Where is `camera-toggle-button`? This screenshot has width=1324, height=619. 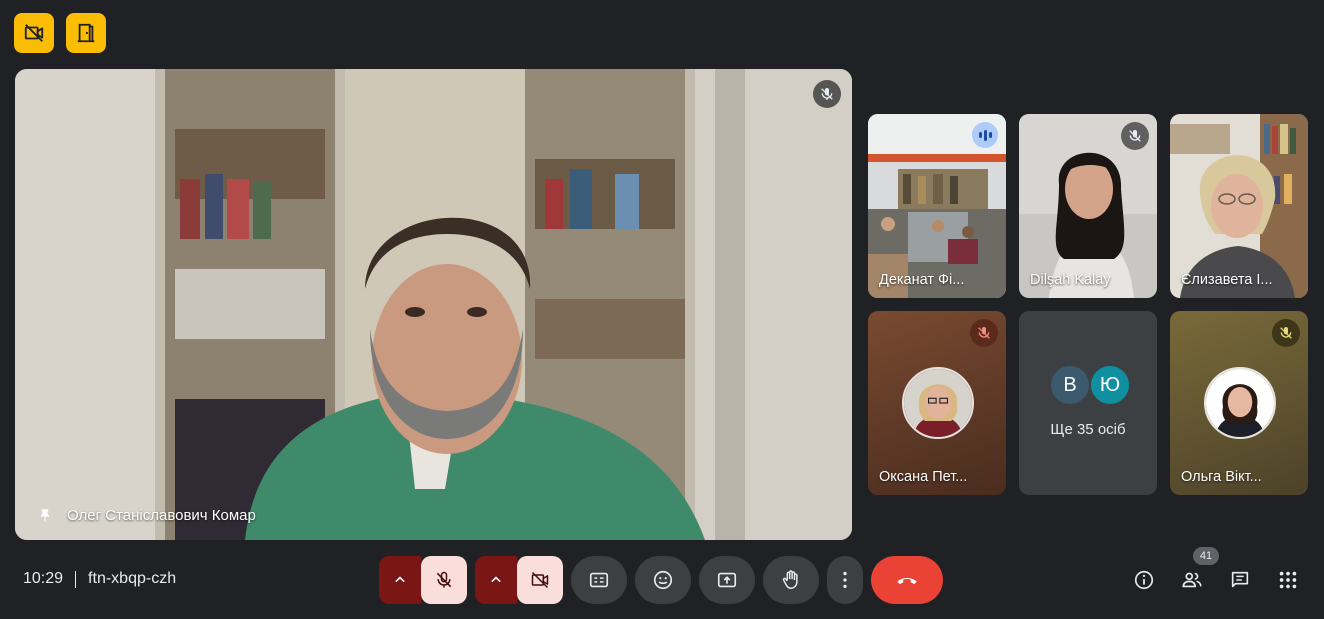 camera-toggle-button is located at coordinates (540, 580).